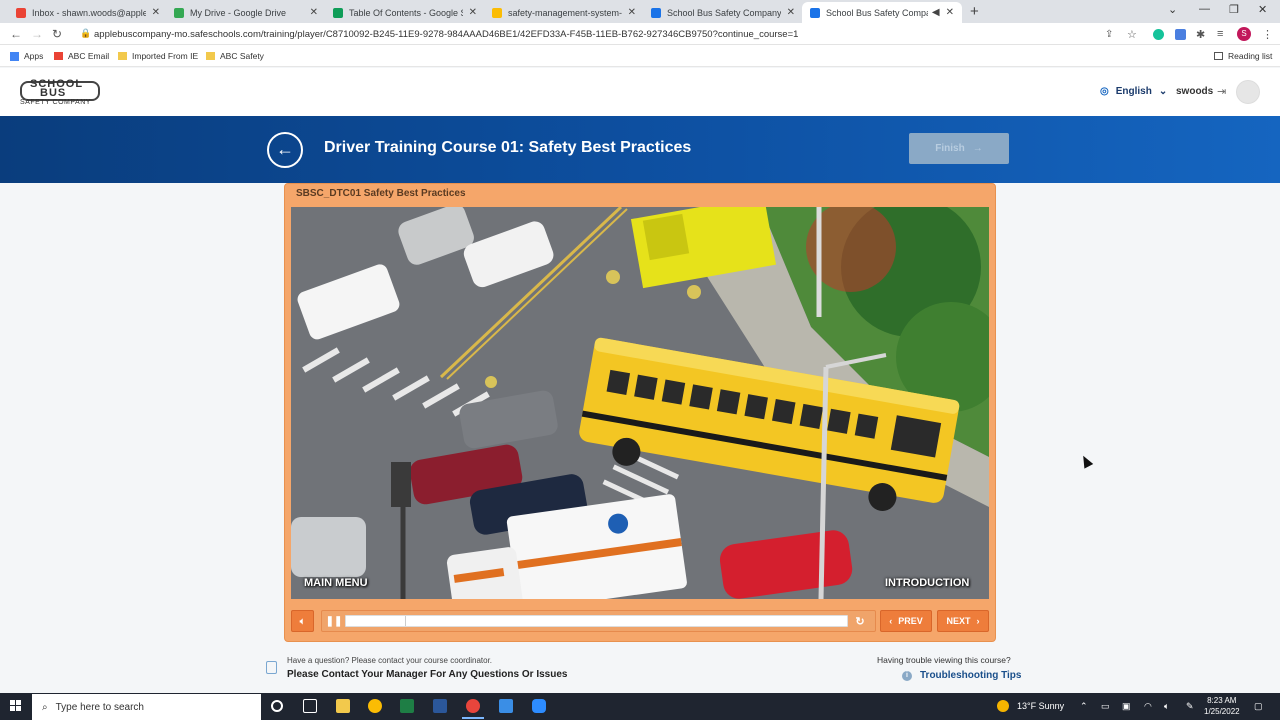  Describe the element at coordinates (1250, 56) in the screenshot. I see `reading-list-label: Reading list` at that location.